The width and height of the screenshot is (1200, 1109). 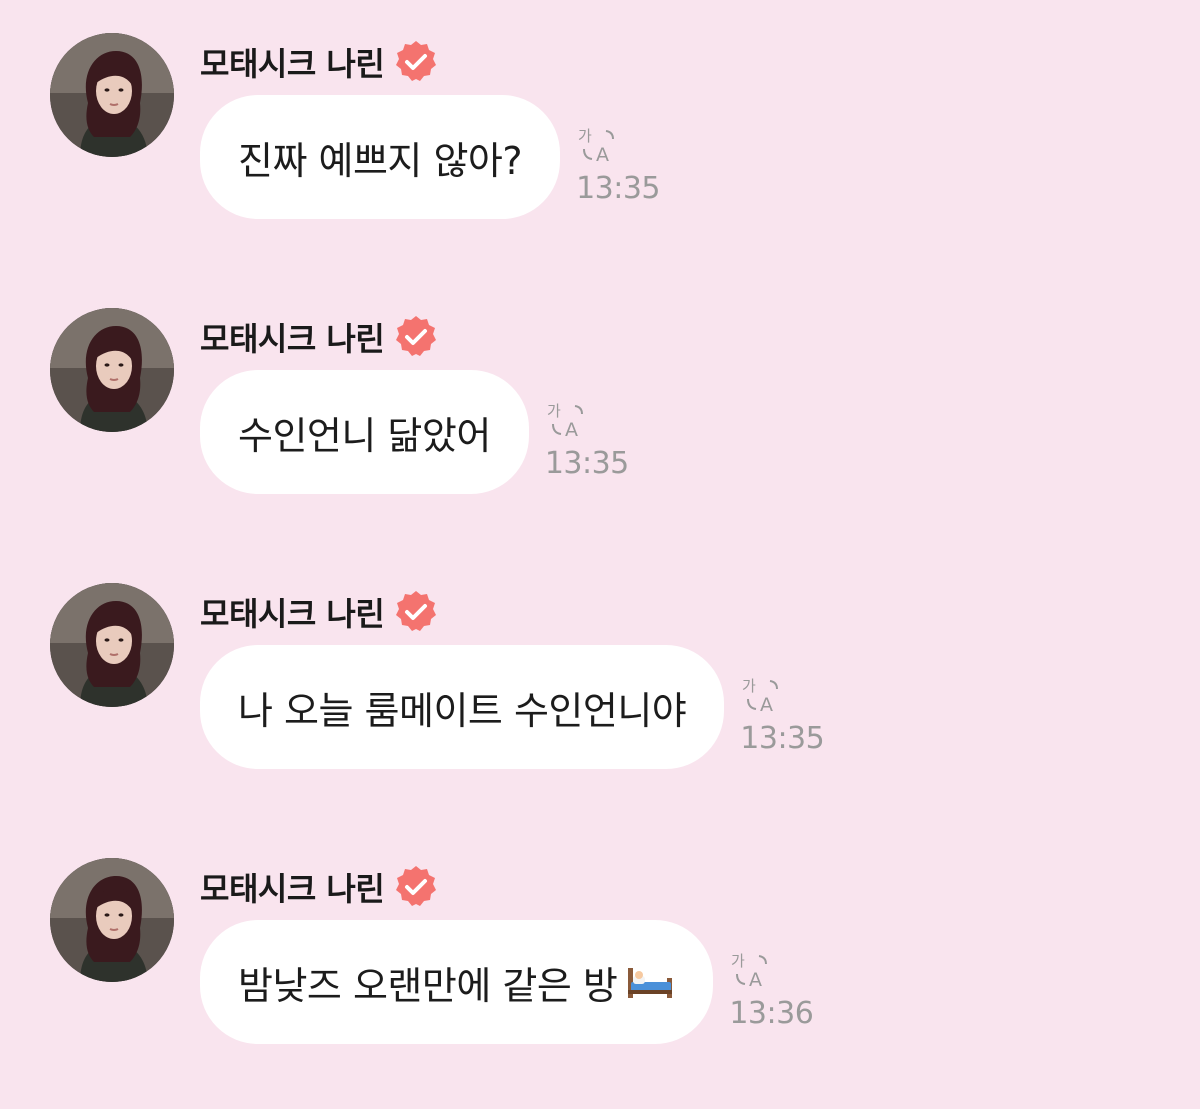 What do you see at coordinates (428, 985) in the screenshot?
I see `message-text: 밤낮즈 오랜만에 같은 방` at bounding box center [428, 985].